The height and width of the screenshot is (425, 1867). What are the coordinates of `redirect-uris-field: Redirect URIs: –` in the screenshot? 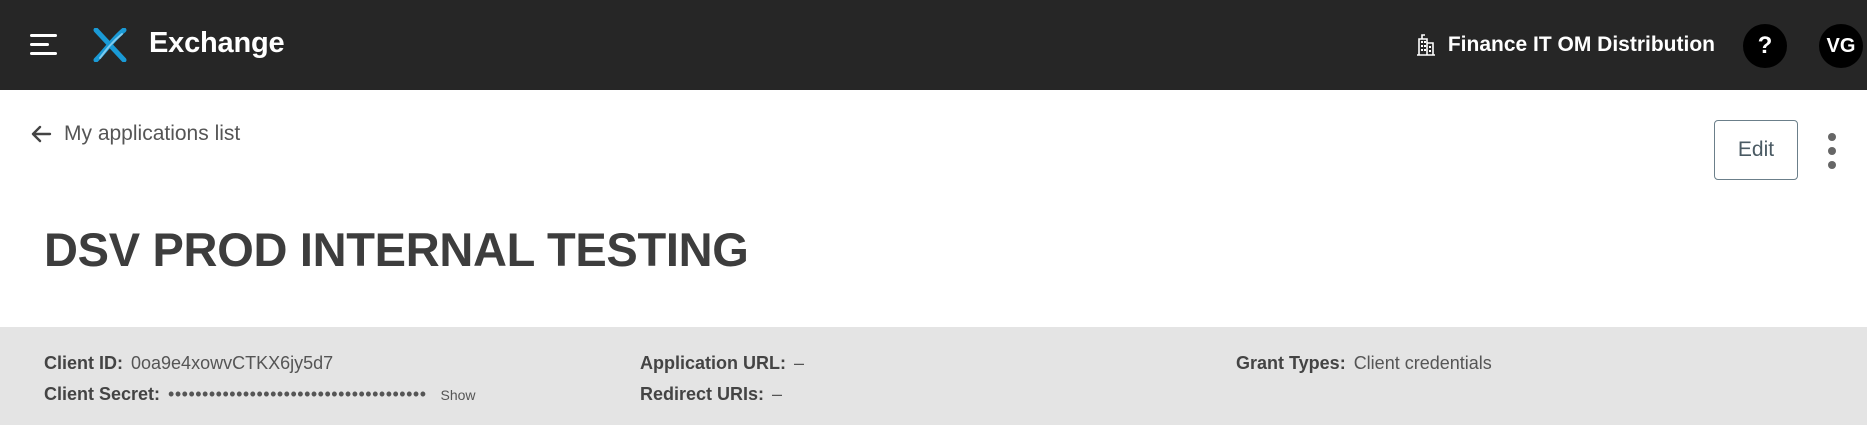 It's located at (711, 394).